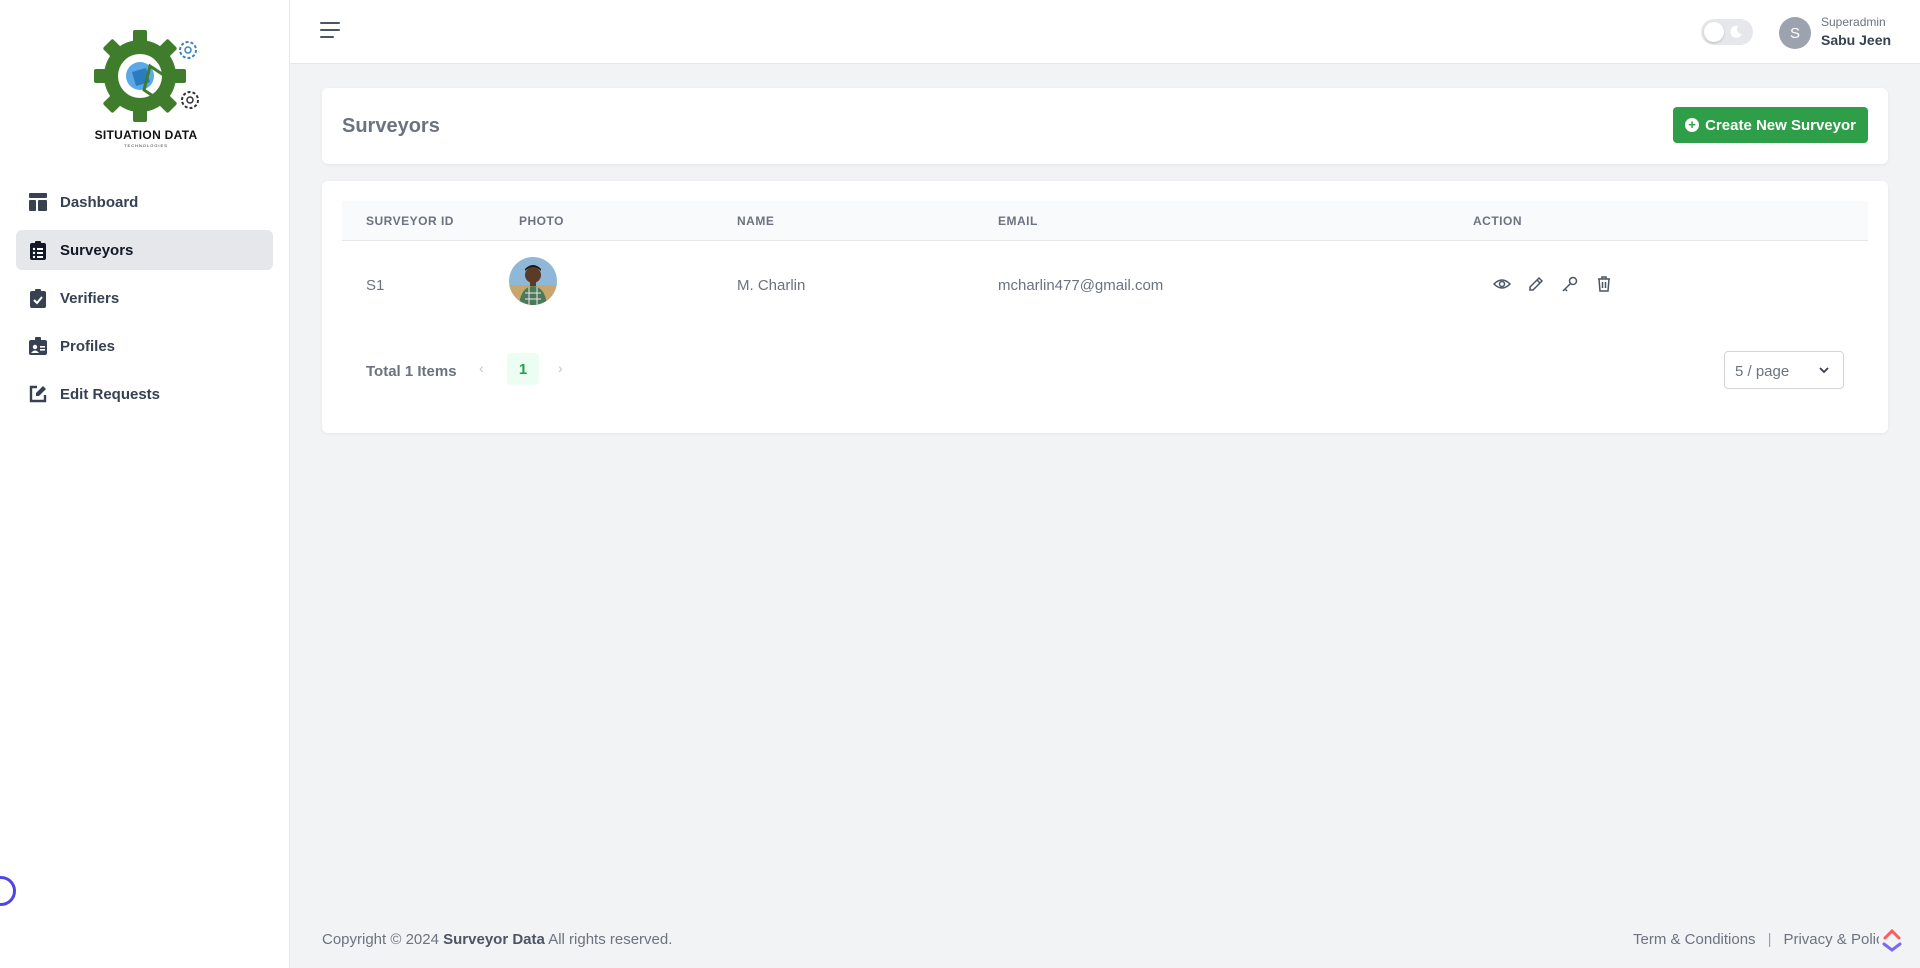 This screenshot has width=1920, height=968. What do you see at coordinates (99, 202) in the screenshot?
I see `sidebar-item-label: Dashboard` at bounding box center [99, 202].